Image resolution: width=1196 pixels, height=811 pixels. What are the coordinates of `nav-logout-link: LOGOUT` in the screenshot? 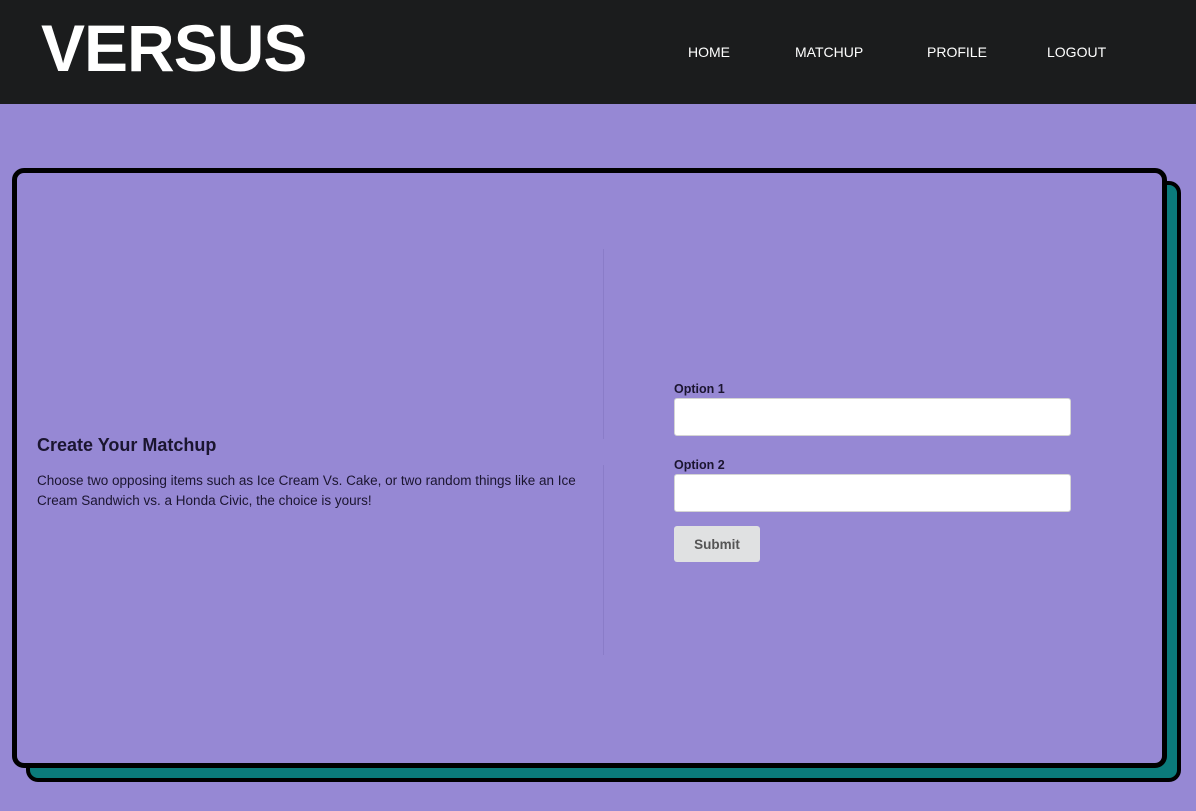 It's located at (1076, 52).